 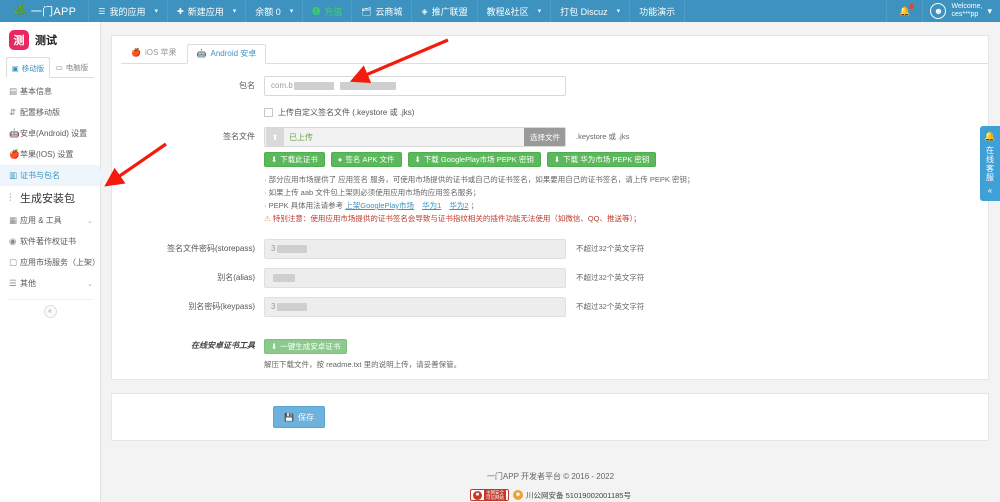 What do you see at coordinates (626, 111) in the screenshot?
I see `custom-sign-checkbox-row: 上传自定义签名文件 (.keystore 或 .jks)` at bounding box center [626, 111].